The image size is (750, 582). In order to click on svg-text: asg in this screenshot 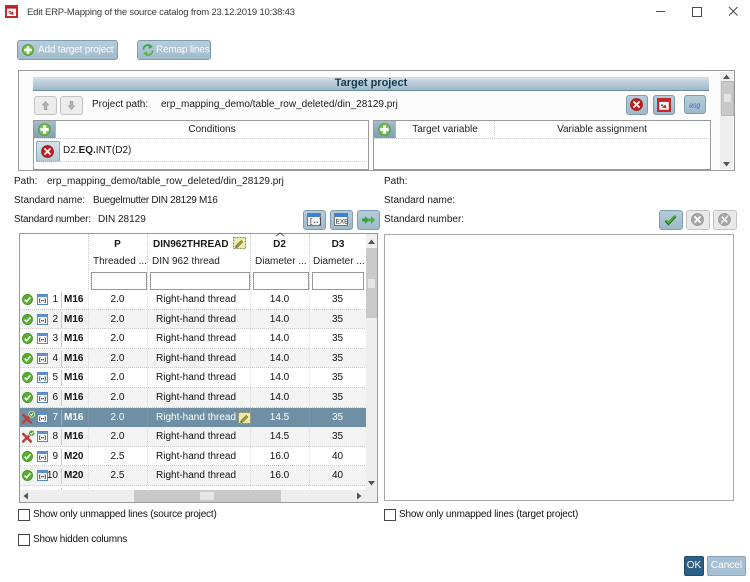, I will do `click(694, 106)`.